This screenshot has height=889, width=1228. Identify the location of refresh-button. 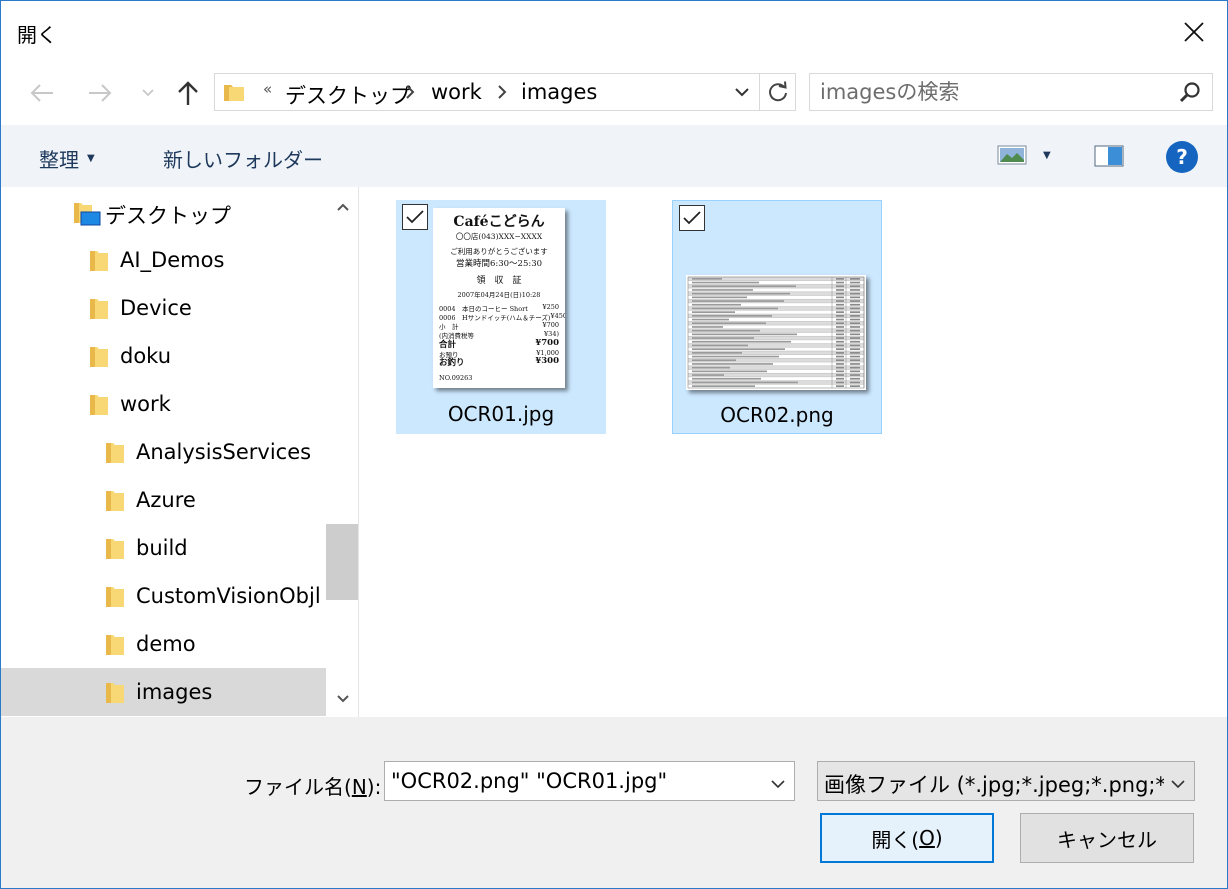
(777, 92).